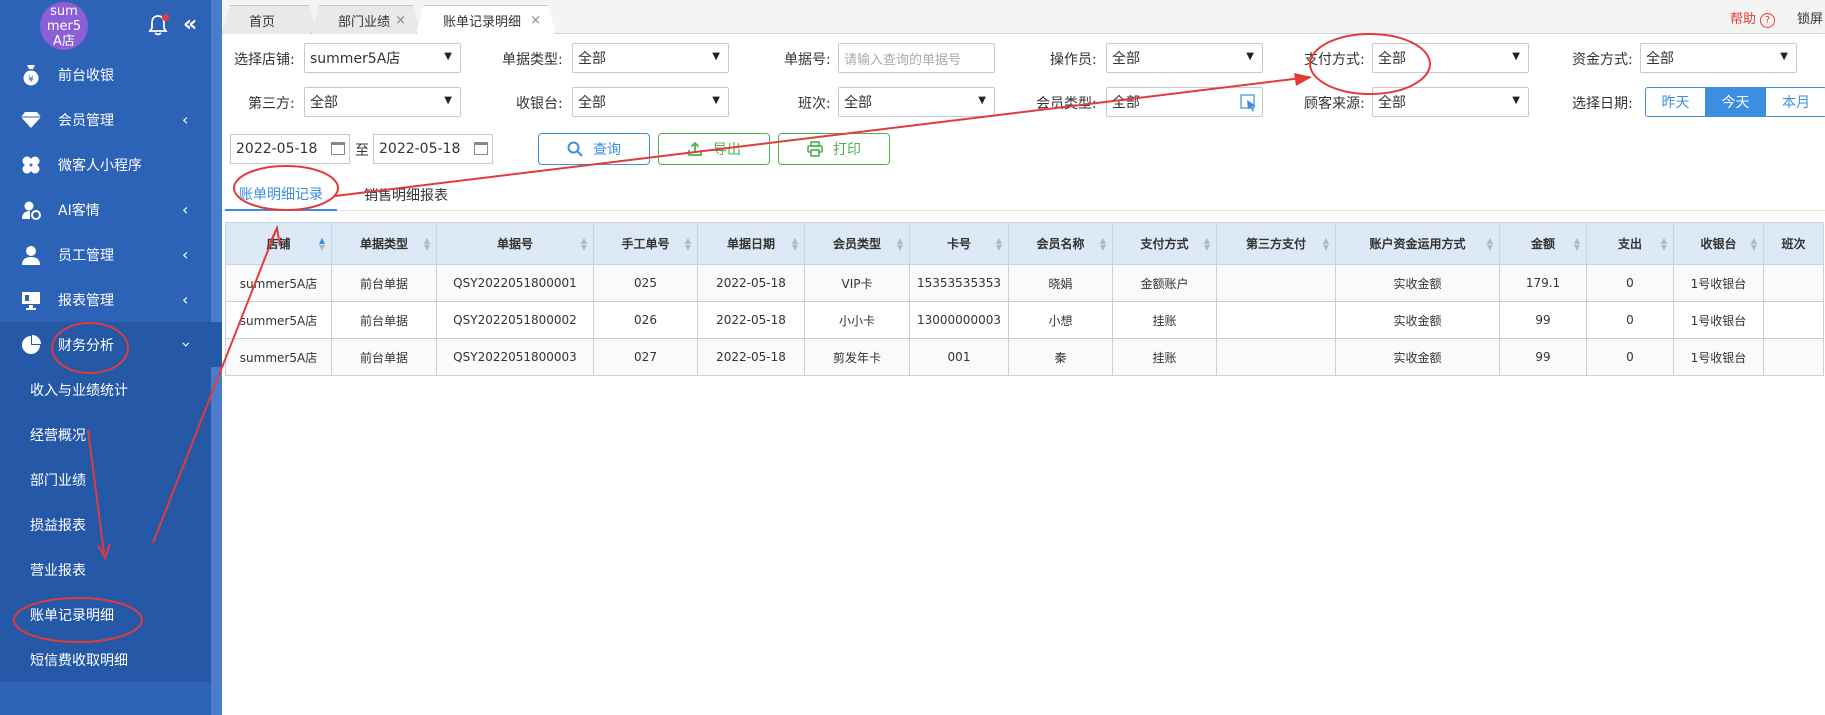  Describe the element at coordinates (190, 24) in the screenshot. I see `collapse-sidebar-icon: «` at that location.